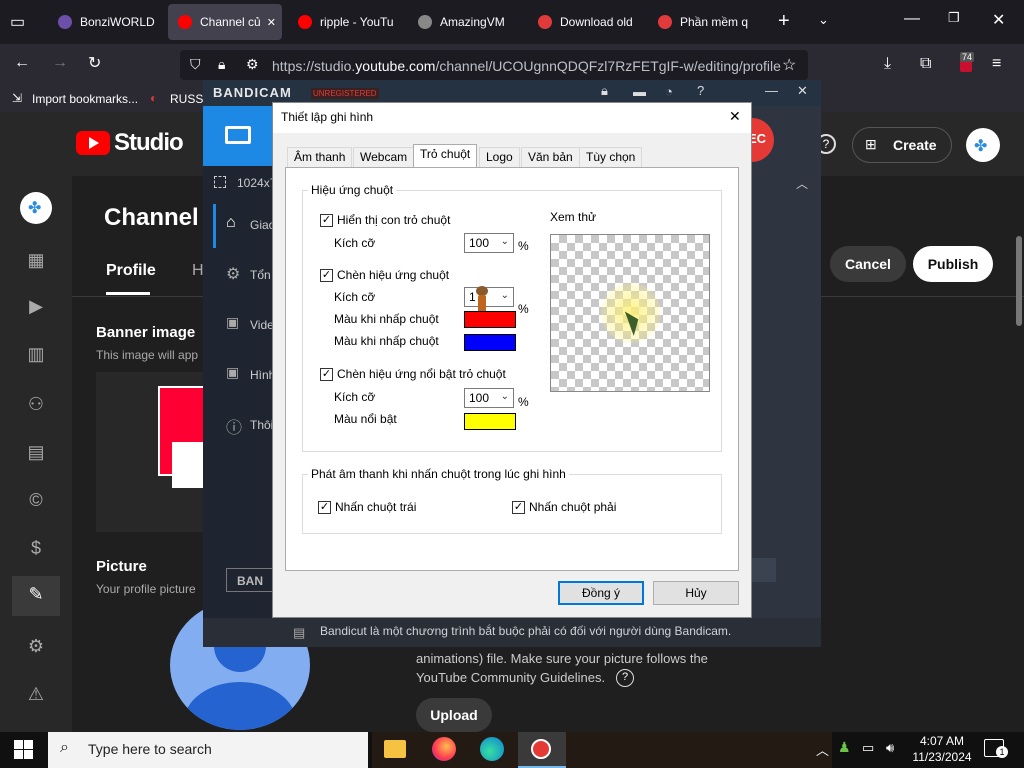 The width and height of the screenshot is (1024, 768). Describe the element at coordinates (586, 22) in the screenshot. I see `browser-tab: Download old` at that location.